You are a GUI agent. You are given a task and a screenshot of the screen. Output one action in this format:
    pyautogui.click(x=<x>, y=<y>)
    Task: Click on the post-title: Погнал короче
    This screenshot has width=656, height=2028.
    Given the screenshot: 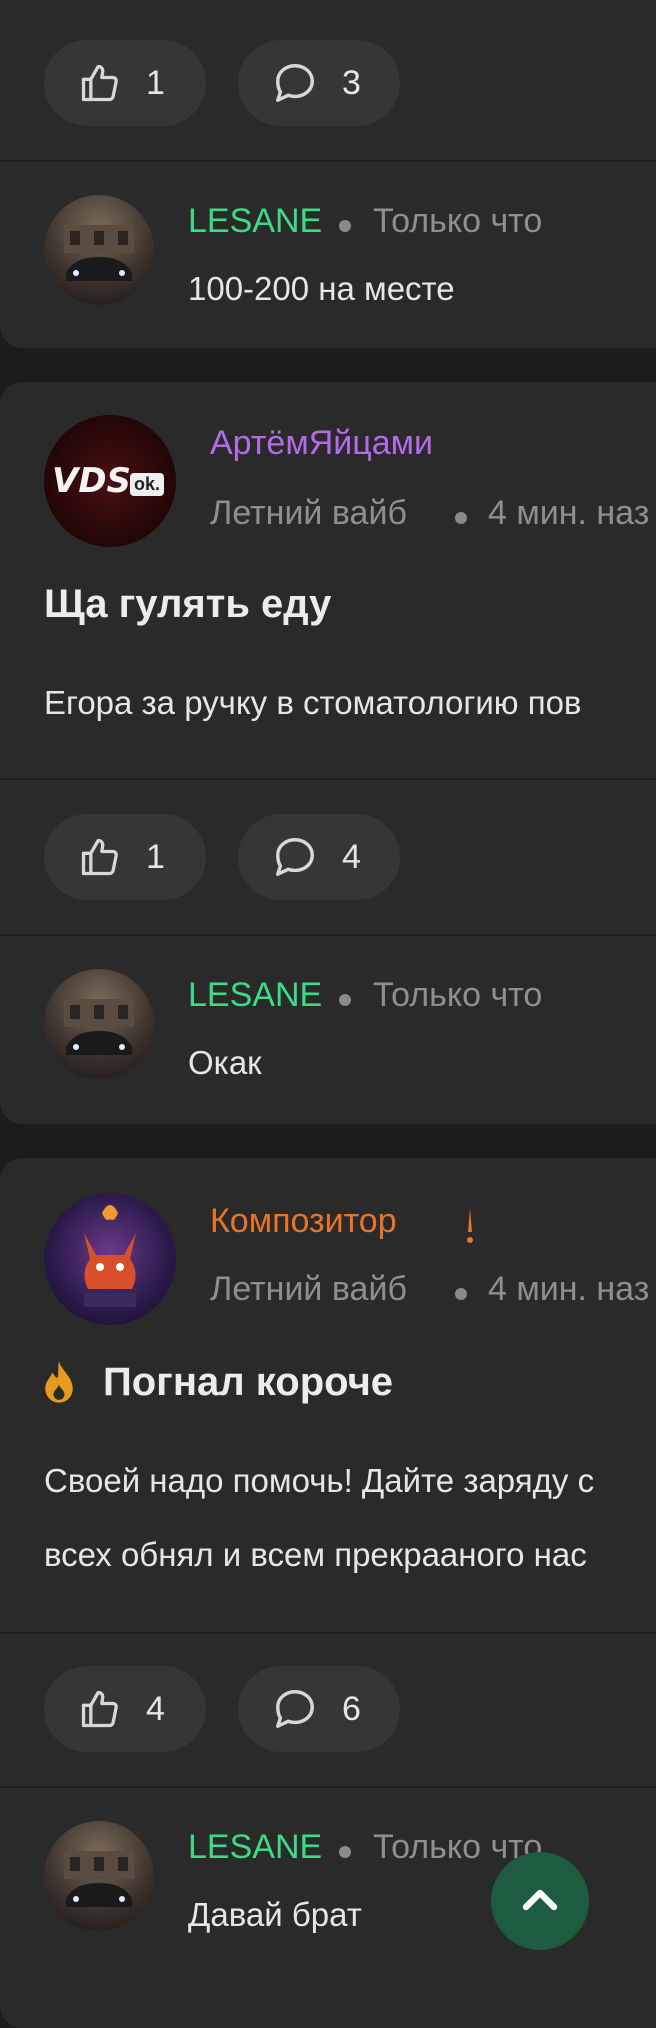 What is the action you would take?
    pyautogui.click(x=248, y=1382)
    